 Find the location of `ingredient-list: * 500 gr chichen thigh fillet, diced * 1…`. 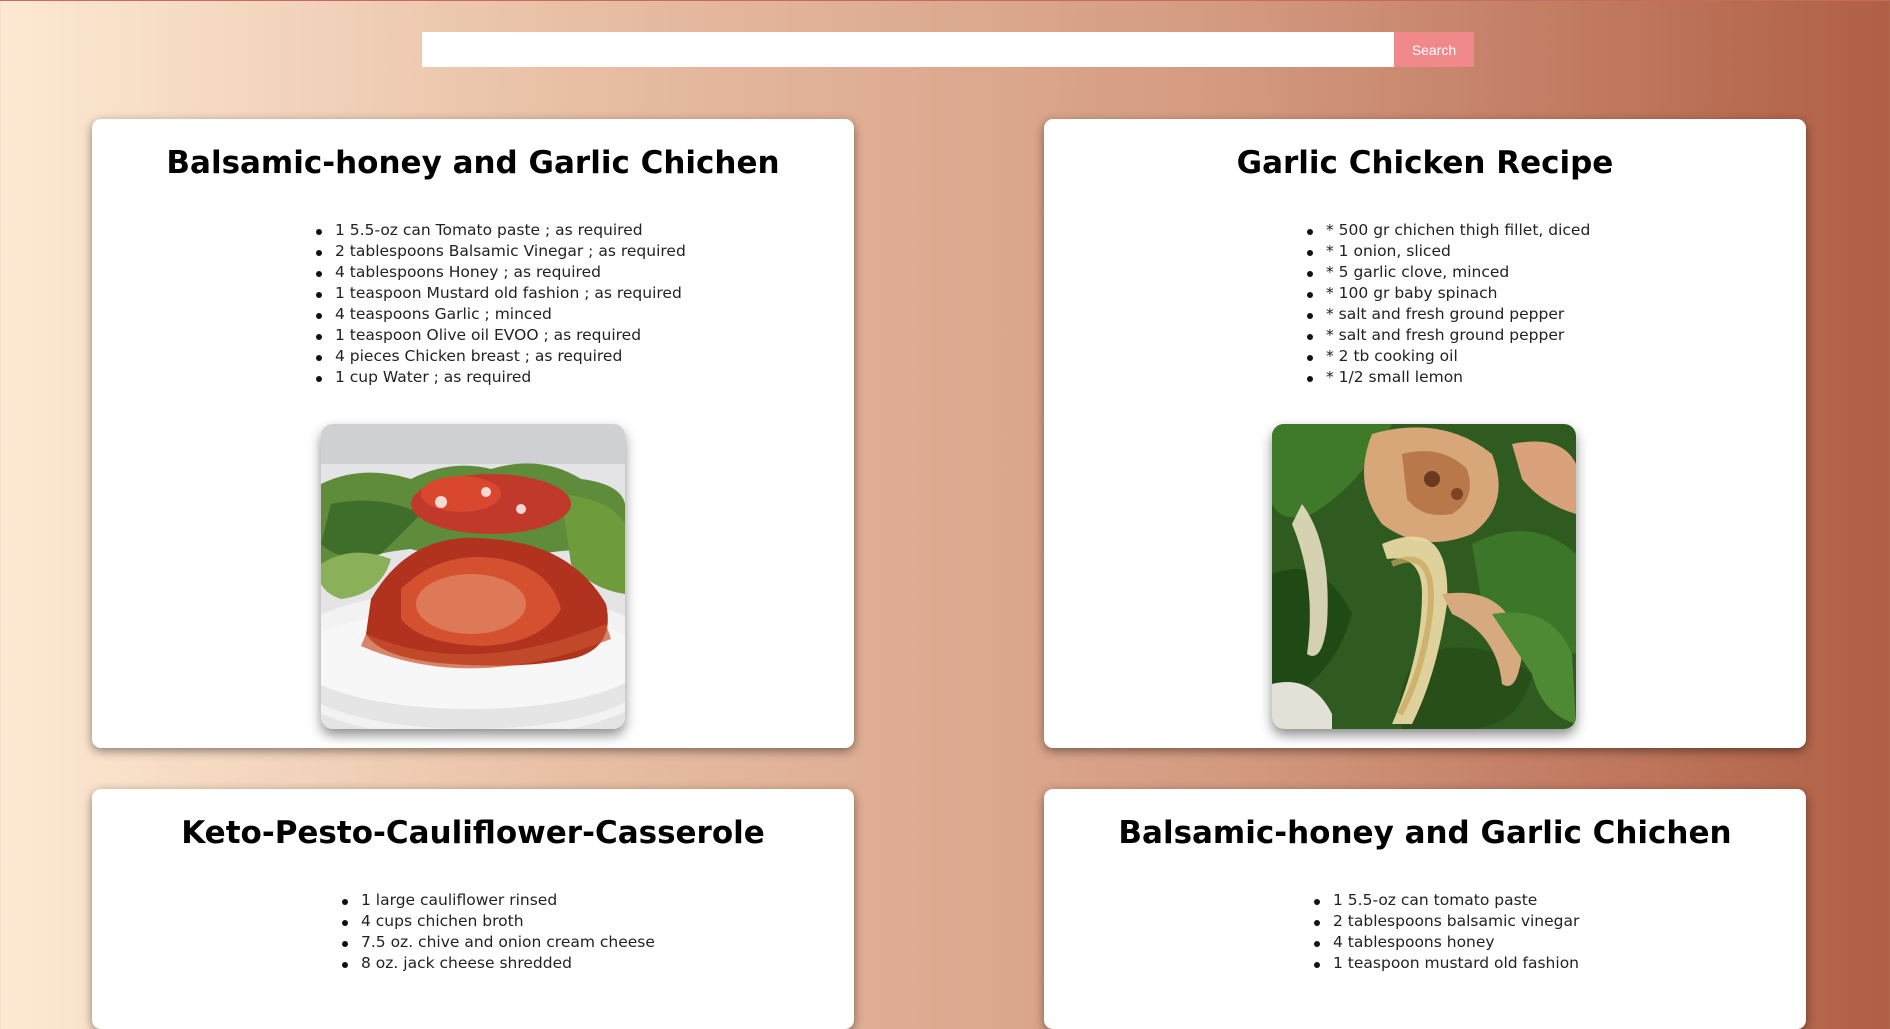

ingredient-list: * 500 gr chichen thigh fillet, diced * 1… is located at coordinates (1448, 304).